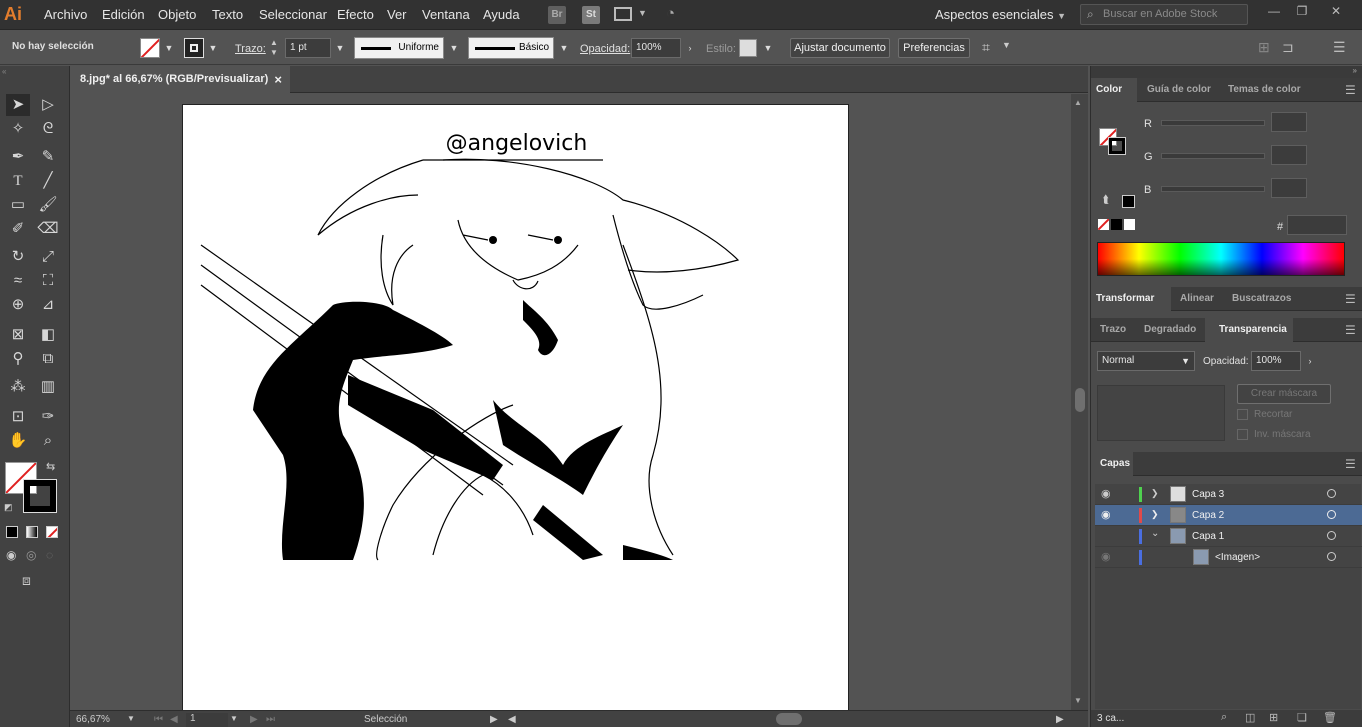 This screenshot has width=1362, height=727. I want to click on scroll-right-arrow: ▶, so click(1060, 719).